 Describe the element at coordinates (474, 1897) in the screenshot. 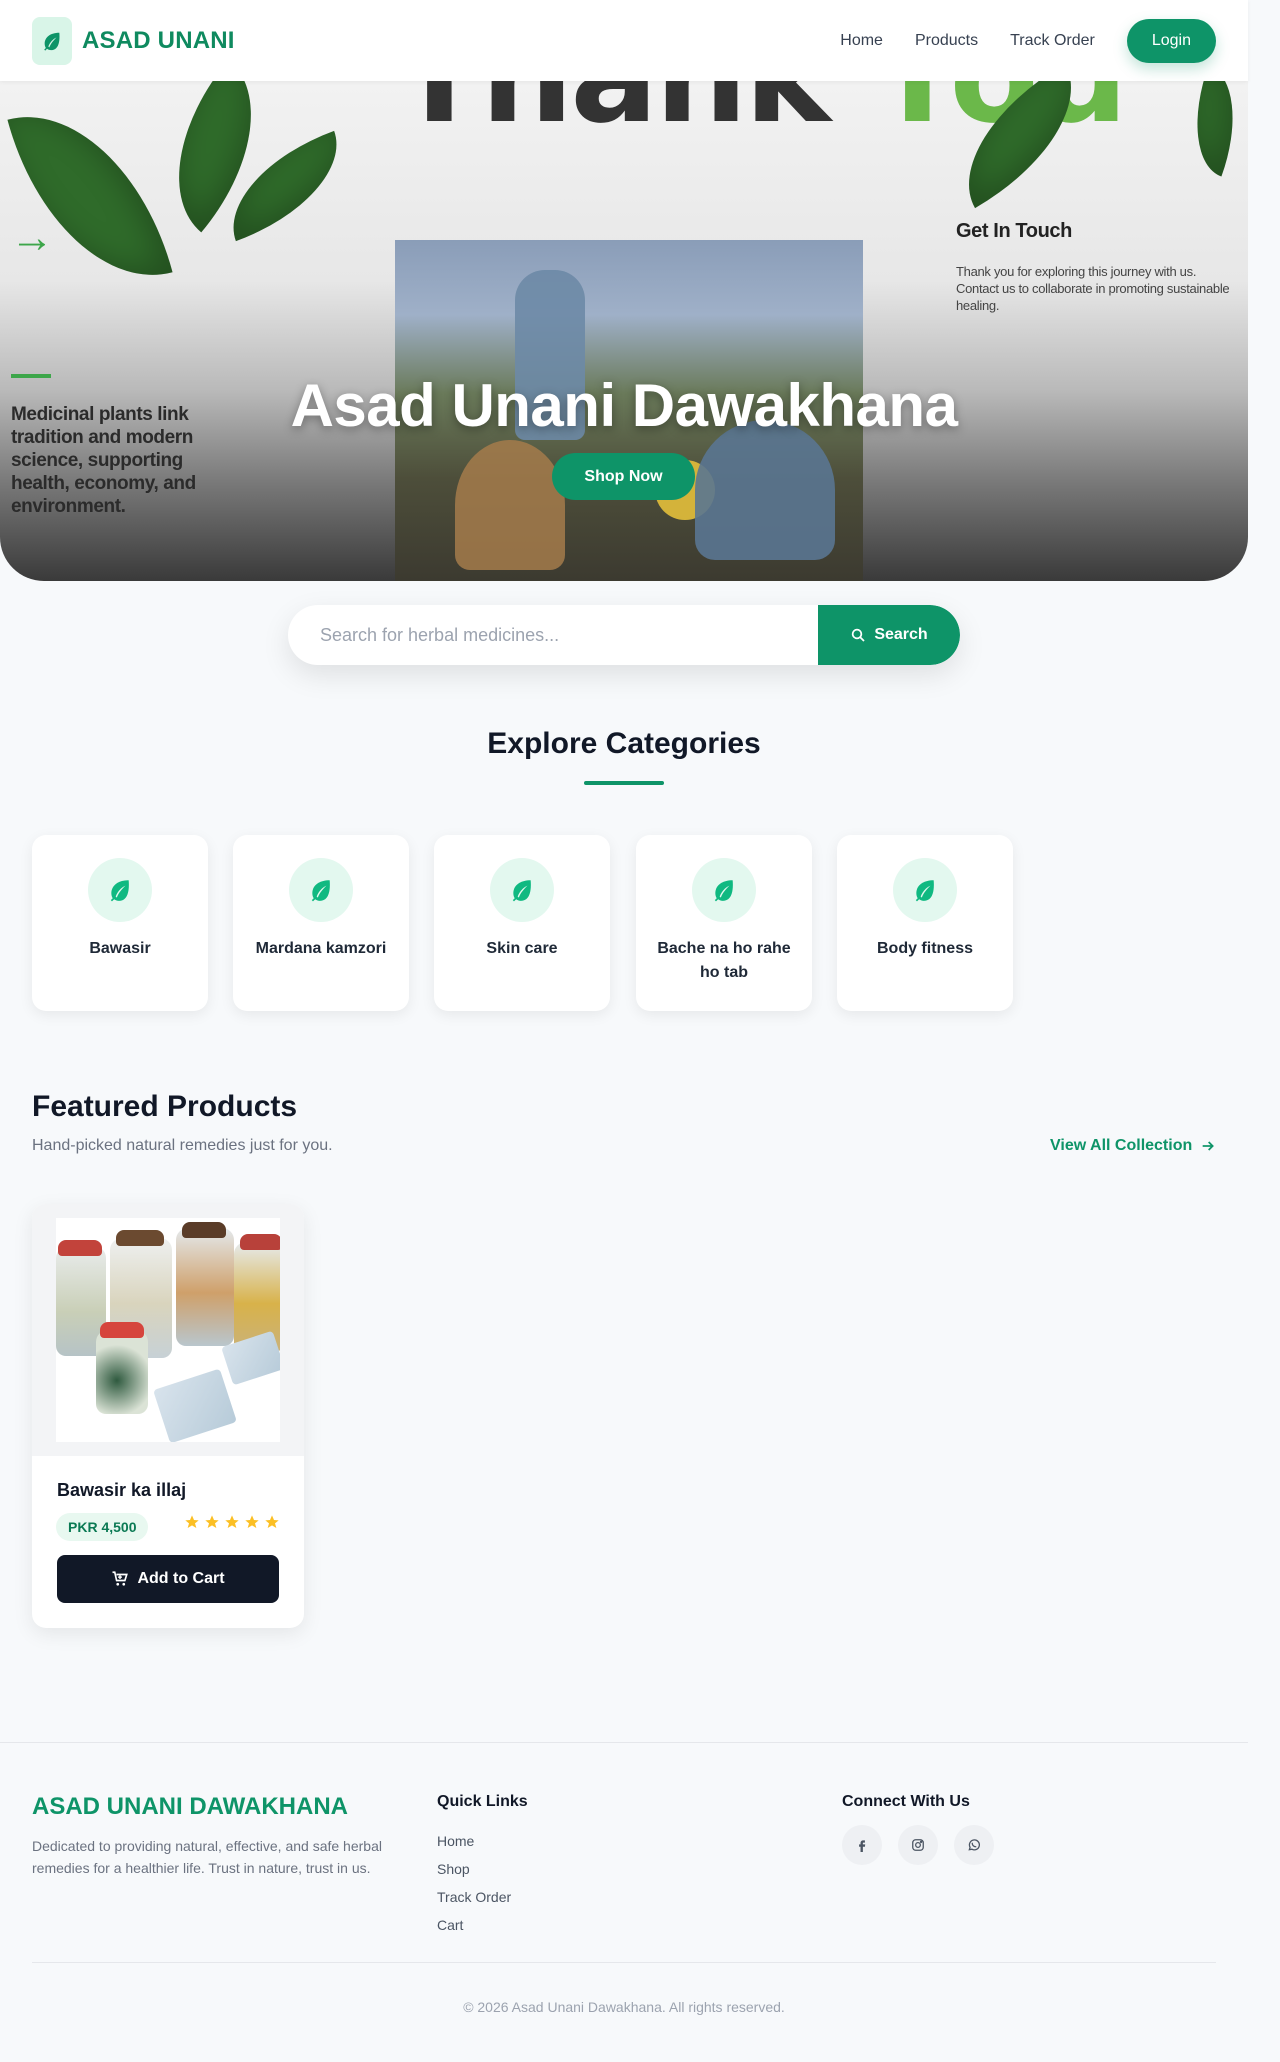

I see `footer-link-track-order: Track Order` at that location.